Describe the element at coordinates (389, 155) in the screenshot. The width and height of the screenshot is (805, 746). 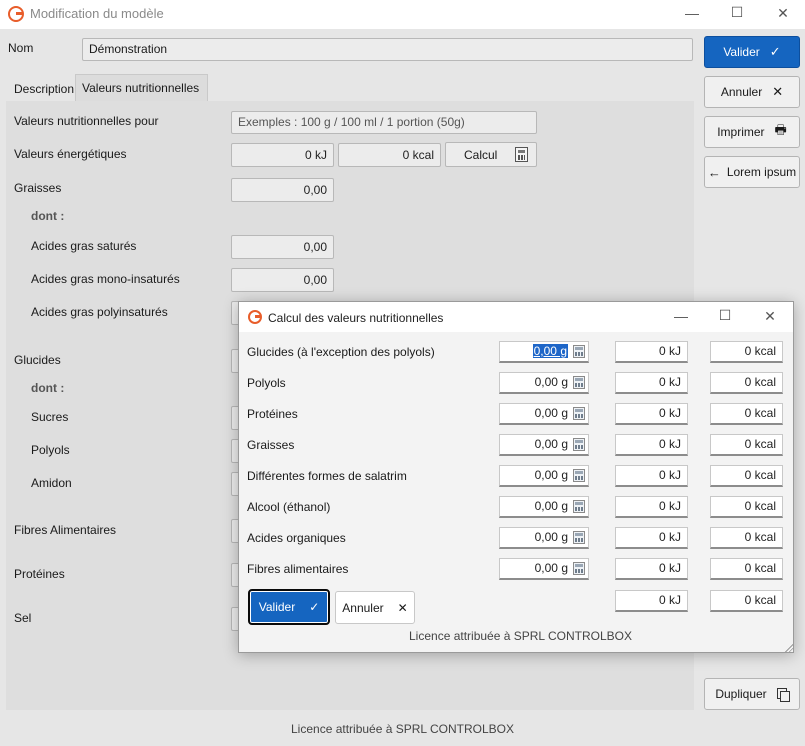
I see `energy-kcal-field: 0 kcal` at that location.